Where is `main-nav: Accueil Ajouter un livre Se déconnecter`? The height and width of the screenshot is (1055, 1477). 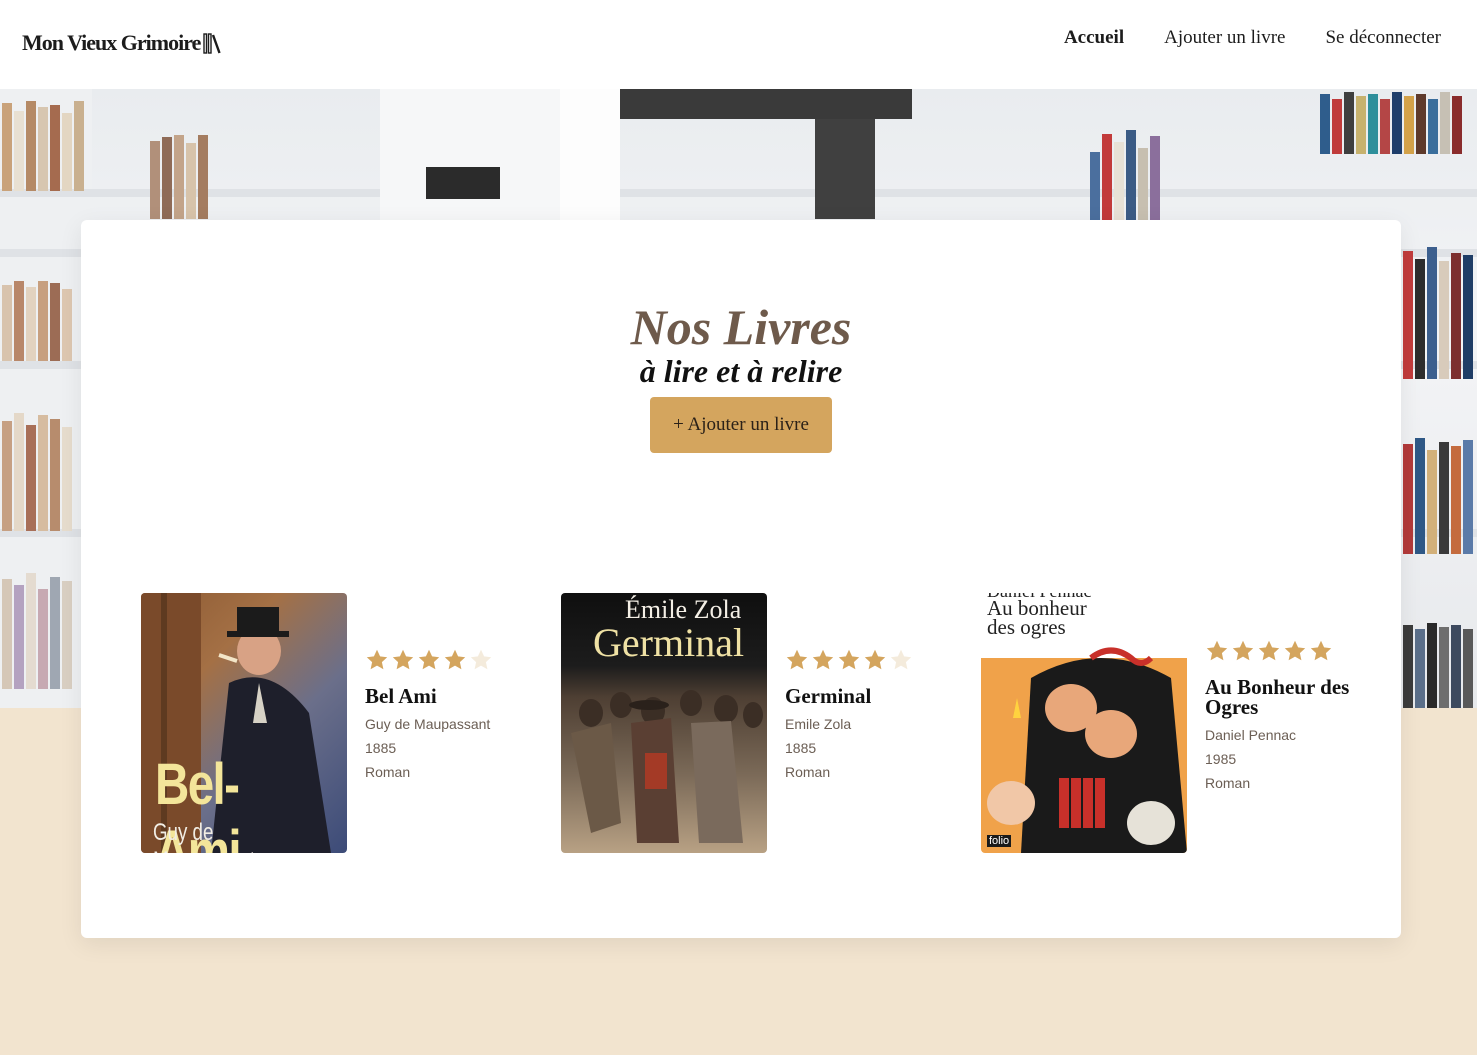
main-nav: Accueil Ajouter un livre Se déconnecter is located at coordinates (1252, 38).